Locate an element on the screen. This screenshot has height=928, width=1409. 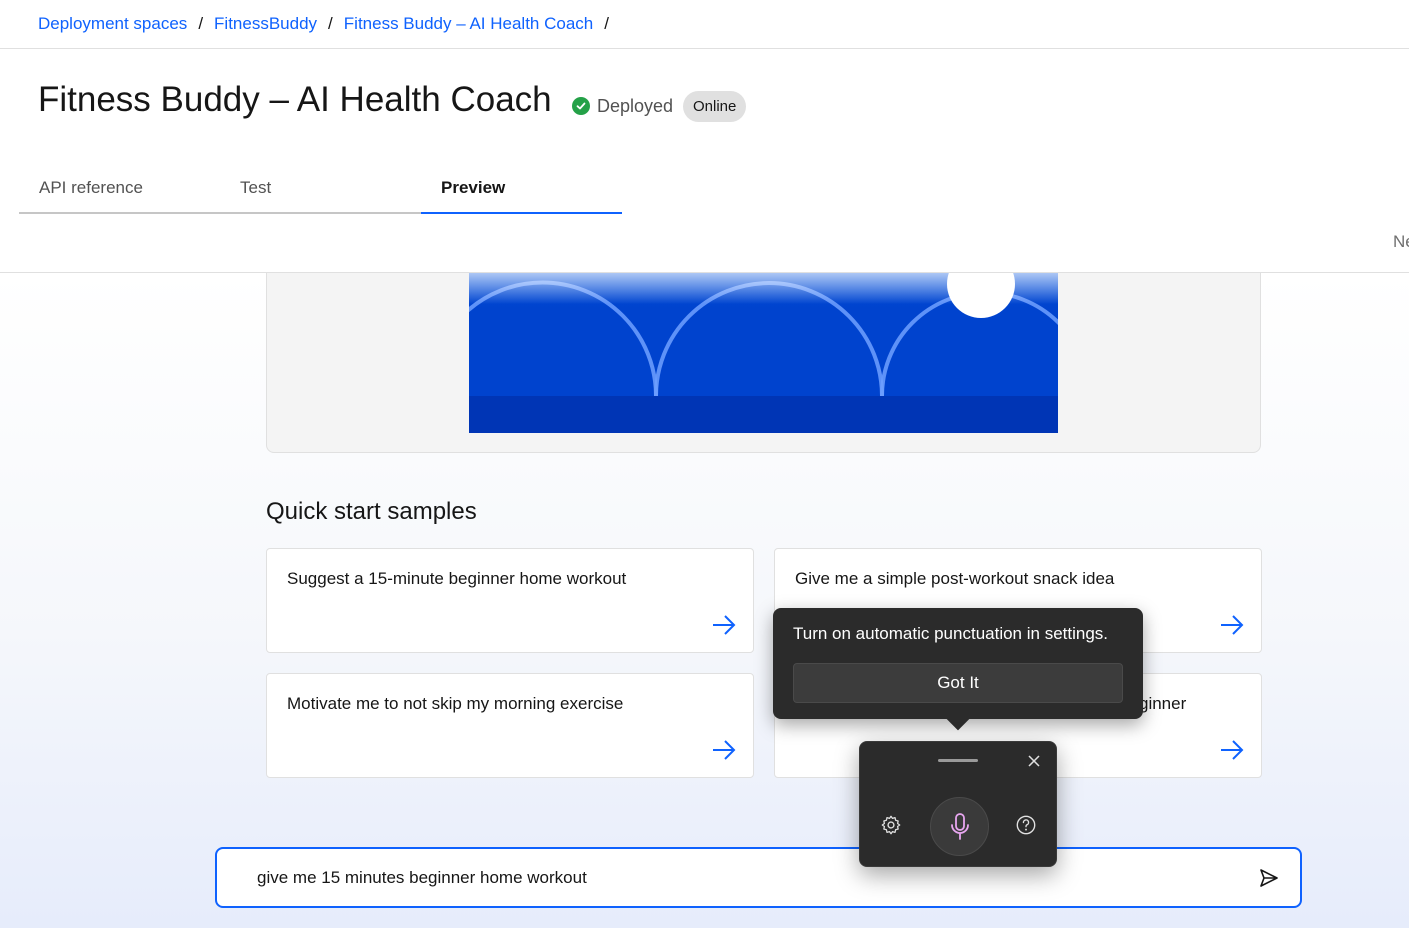
voice-typing-panel is located at coordinates (958, 804).